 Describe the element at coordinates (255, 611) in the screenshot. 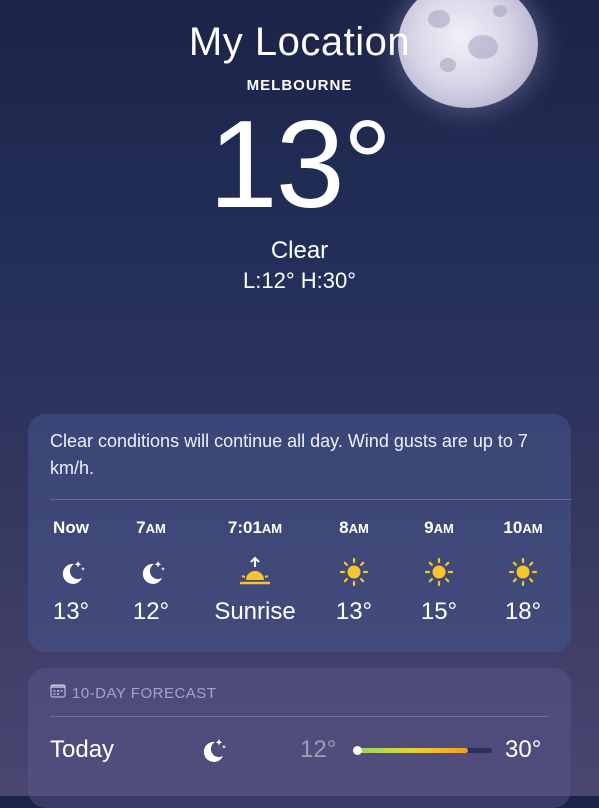

I see `hour-temperature: Sunrise` at that location.